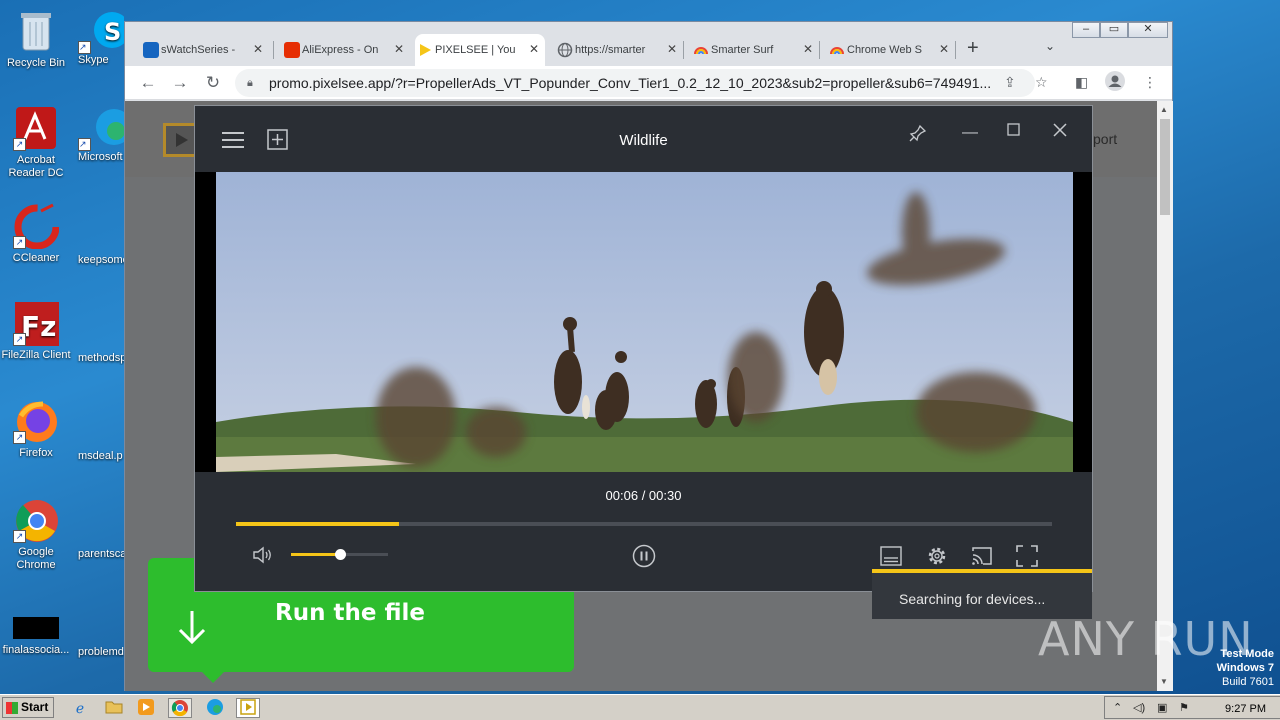 The width and height of the screenshot is (1280, 720). I want to click on tab: sWatchSeries - ✕, so click(205, 50).